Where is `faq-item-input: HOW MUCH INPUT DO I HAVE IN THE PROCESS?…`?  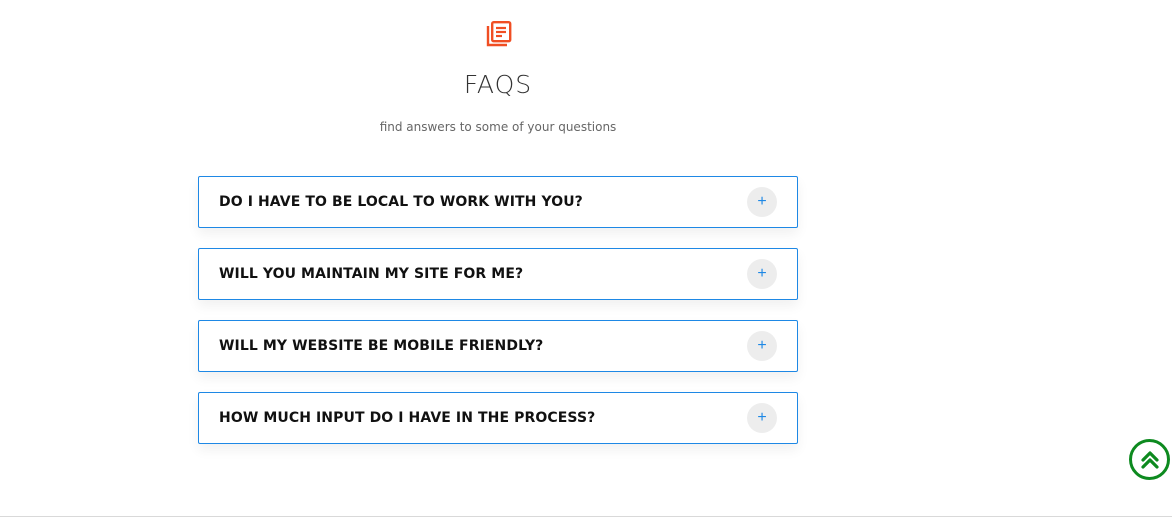
faq-item-input: HOW MUCH INPUT DO I HAVE IN THE PROCESS?… is located at coordinates (498, 418).